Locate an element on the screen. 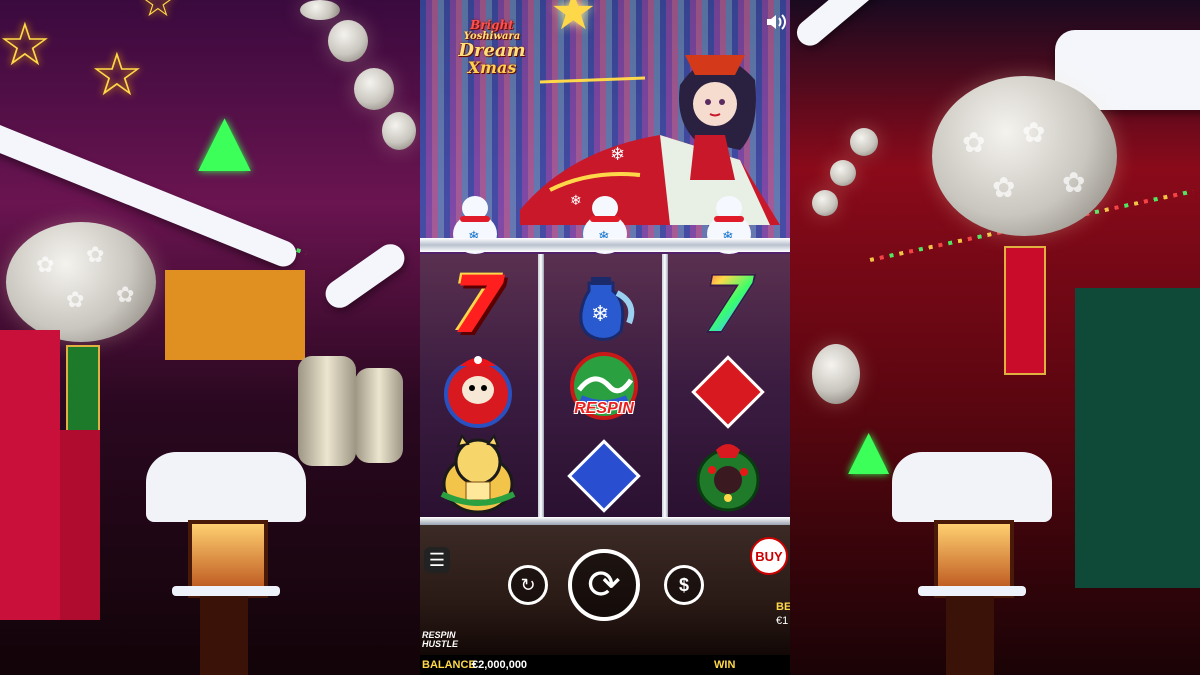  reel-2: ❄ RESPIN is located at coordinates (603, 389).